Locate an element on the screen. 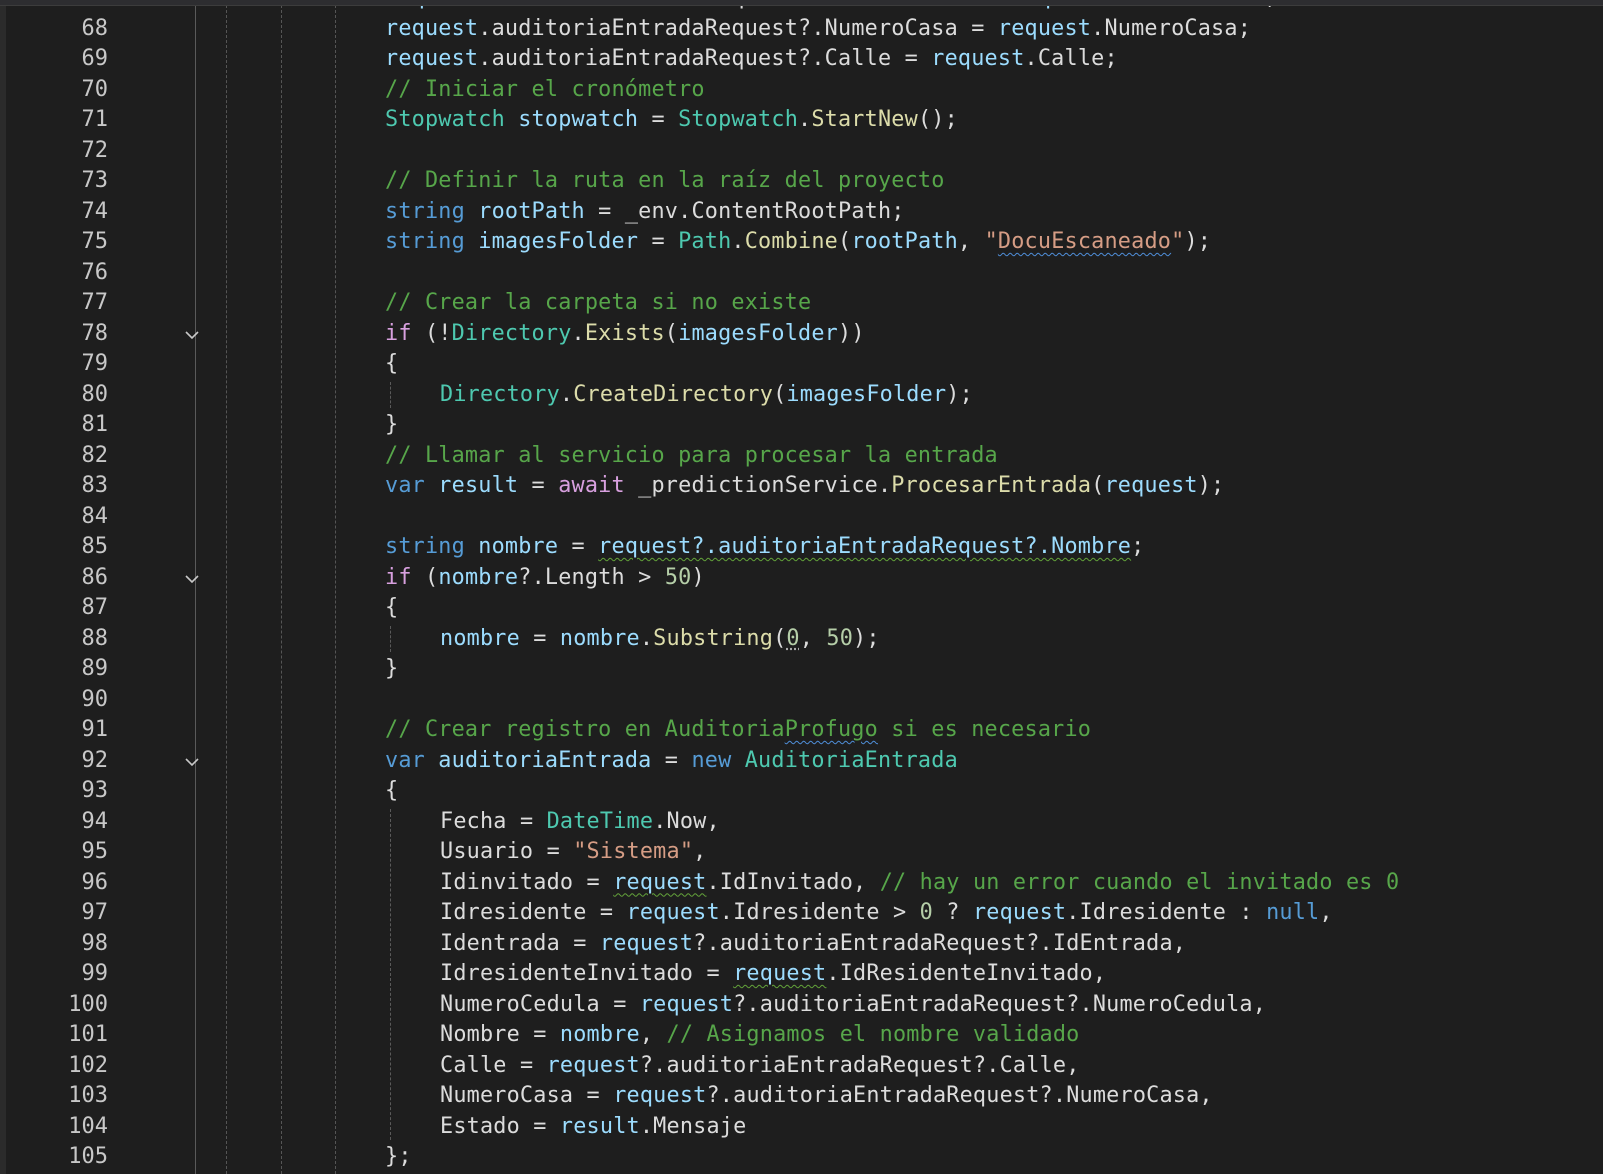  code-text: Estado = result.Mensaje is located at coordinates (593, 1127).